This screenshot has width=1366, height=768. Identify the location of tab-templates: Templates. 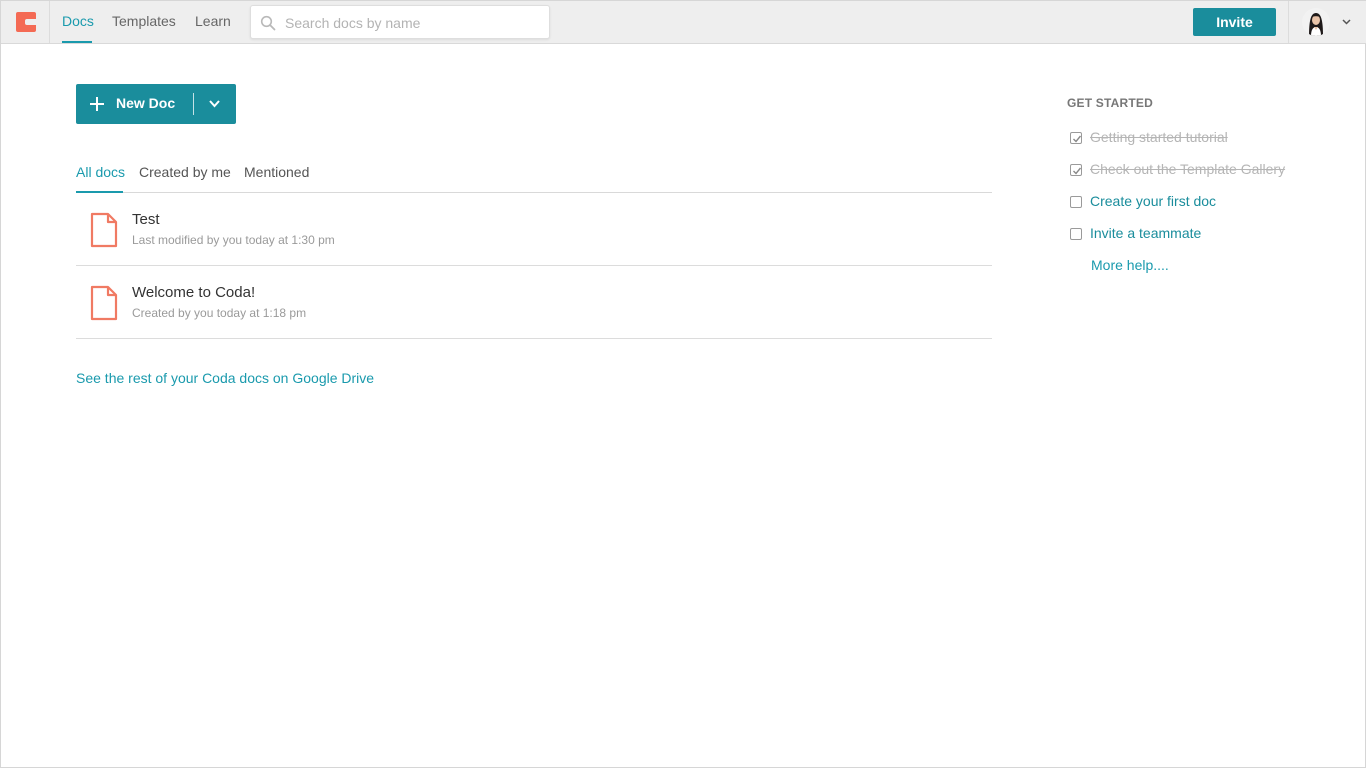
(144, 21).